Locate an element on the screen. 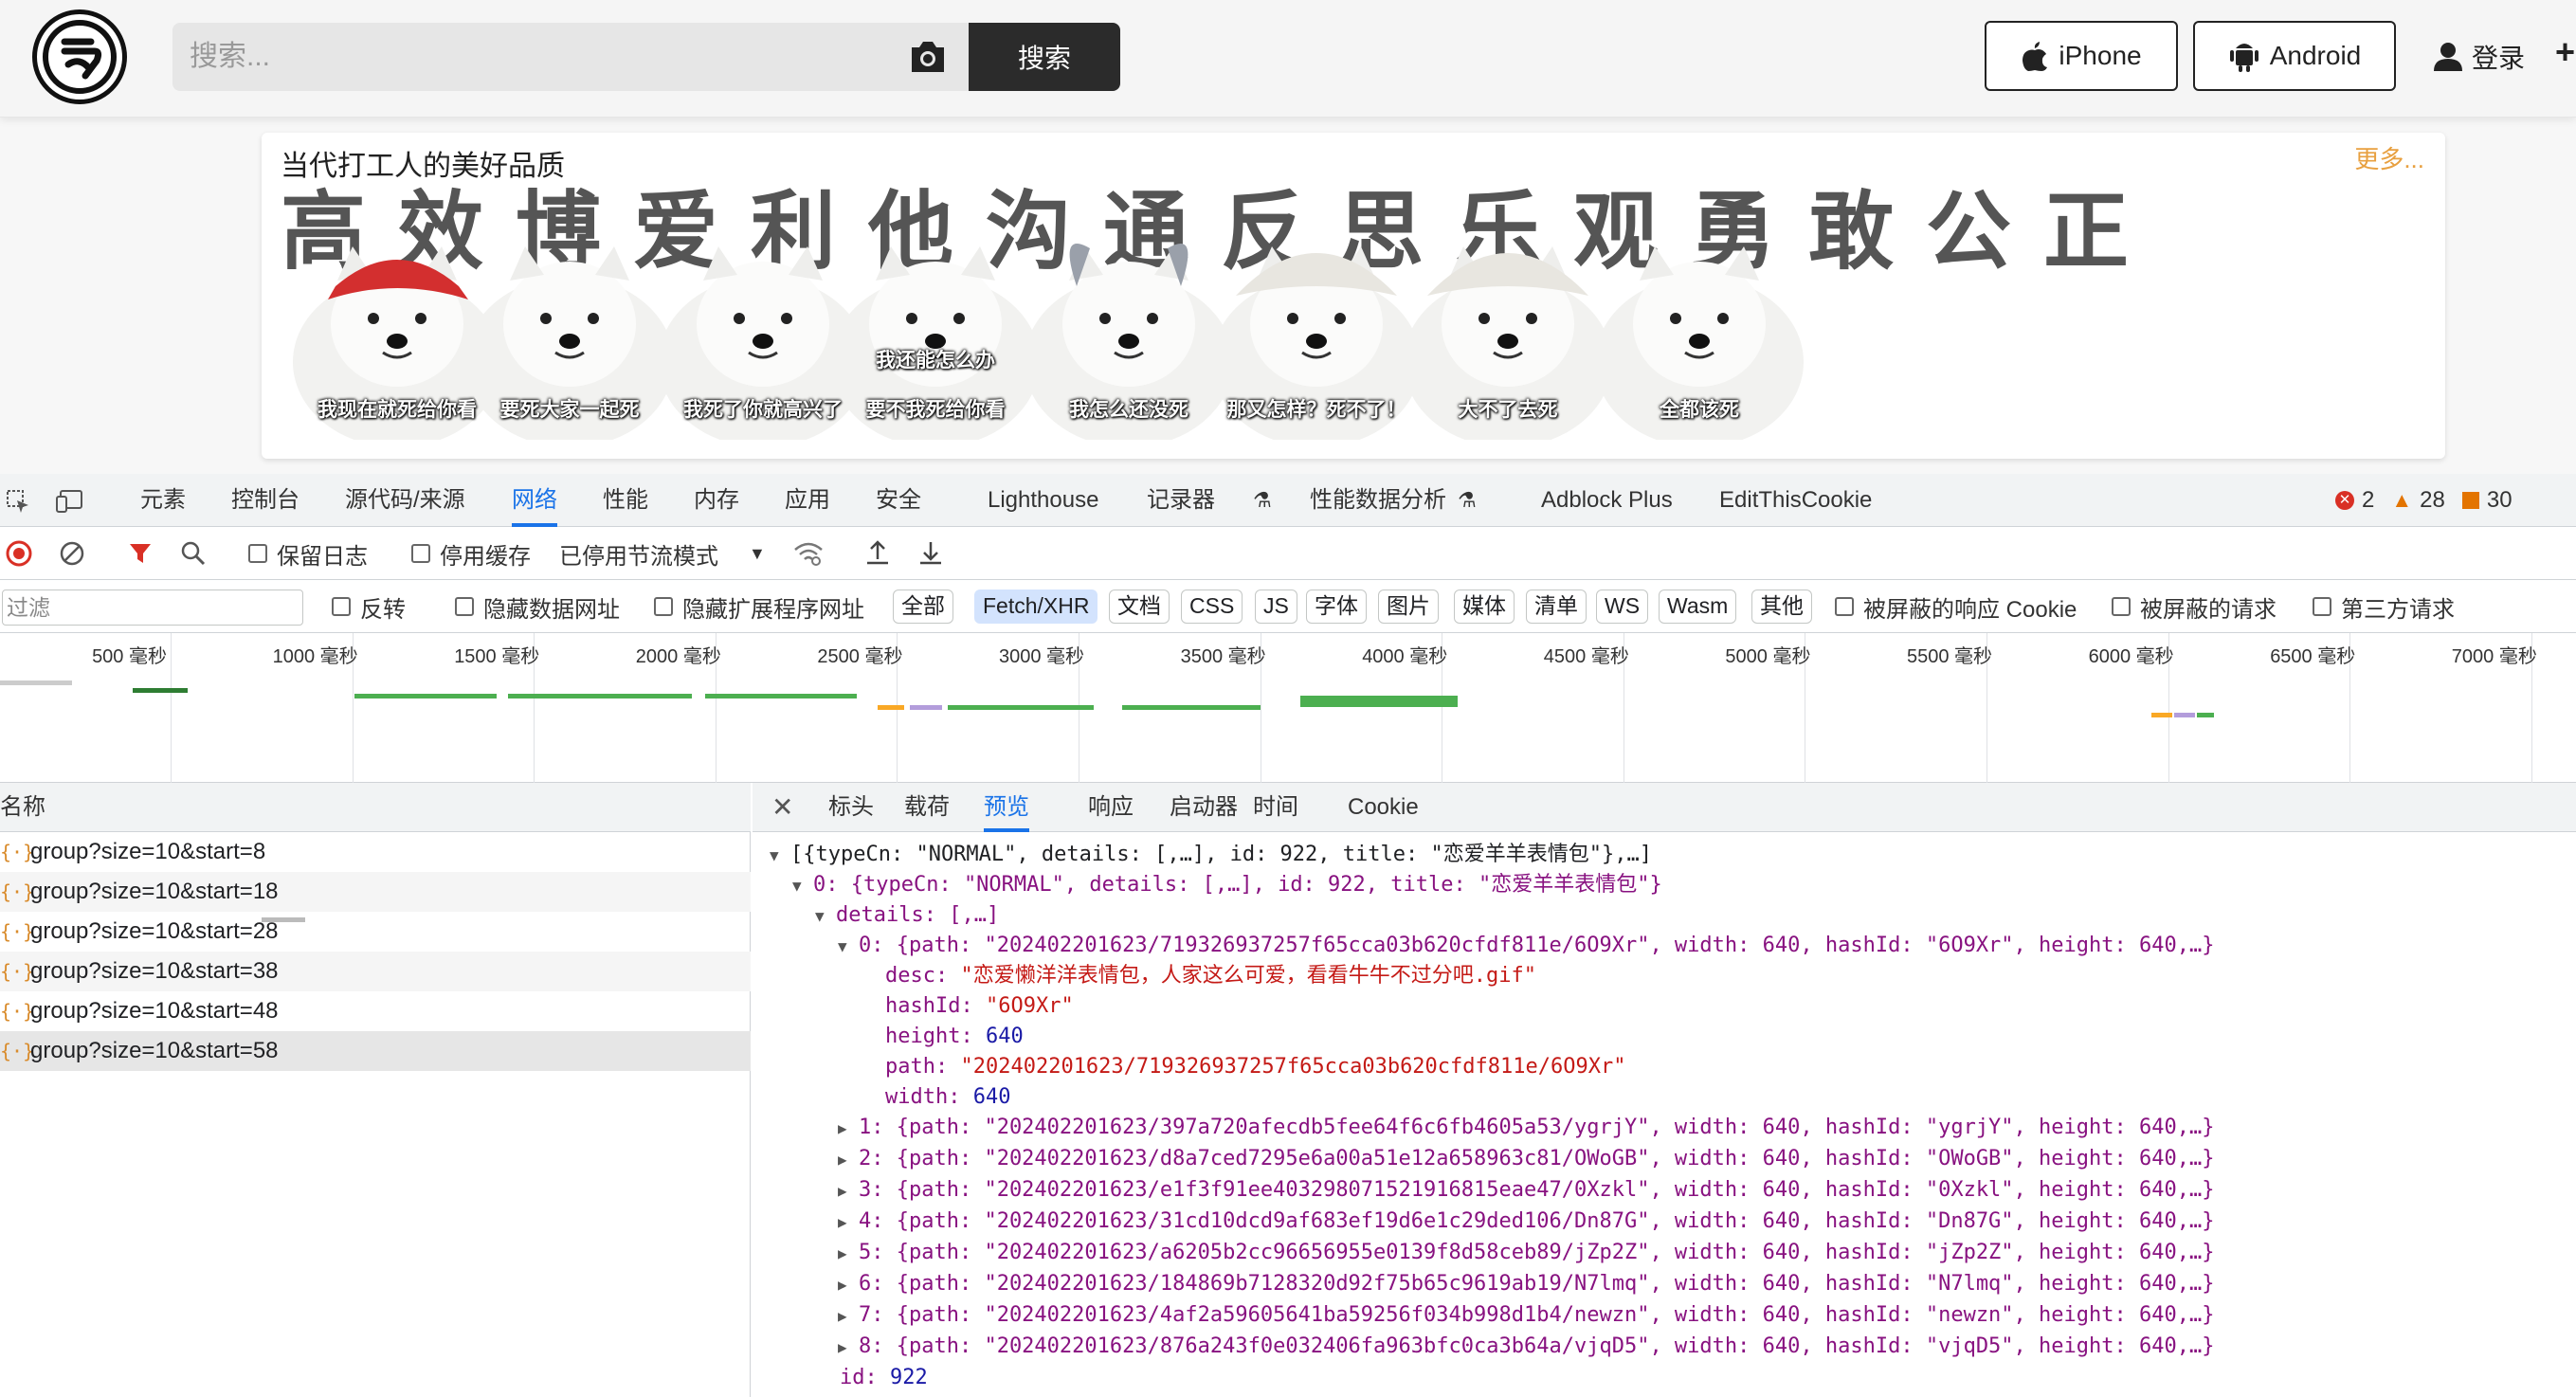  blocked-cookies-checkbox: 被屏蔽的响应 Cookie is located at coordinates (1956, 606).